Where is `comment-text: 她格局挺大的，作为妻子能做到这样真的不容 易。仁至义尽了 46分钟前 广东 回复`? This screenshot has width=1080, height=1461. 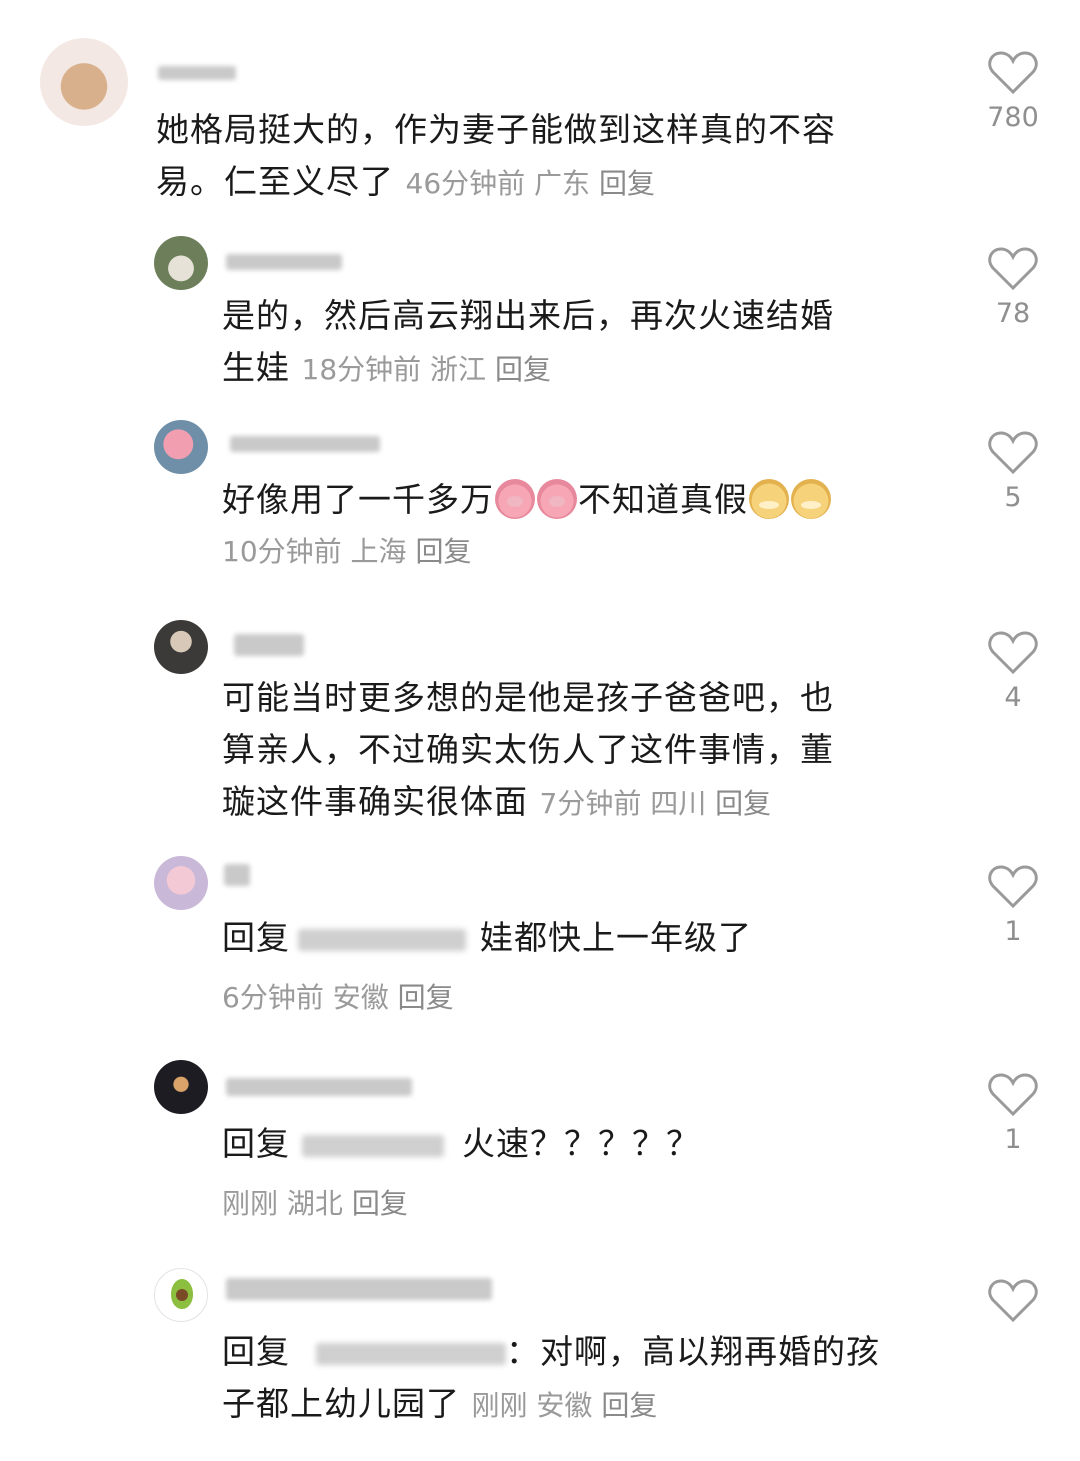
comment-text: 她格局挺大的，作为妻子能做到这样真的不容 易。仁至义尽了 46分钟前 广东 回复 is located at coordinates (496, 155).